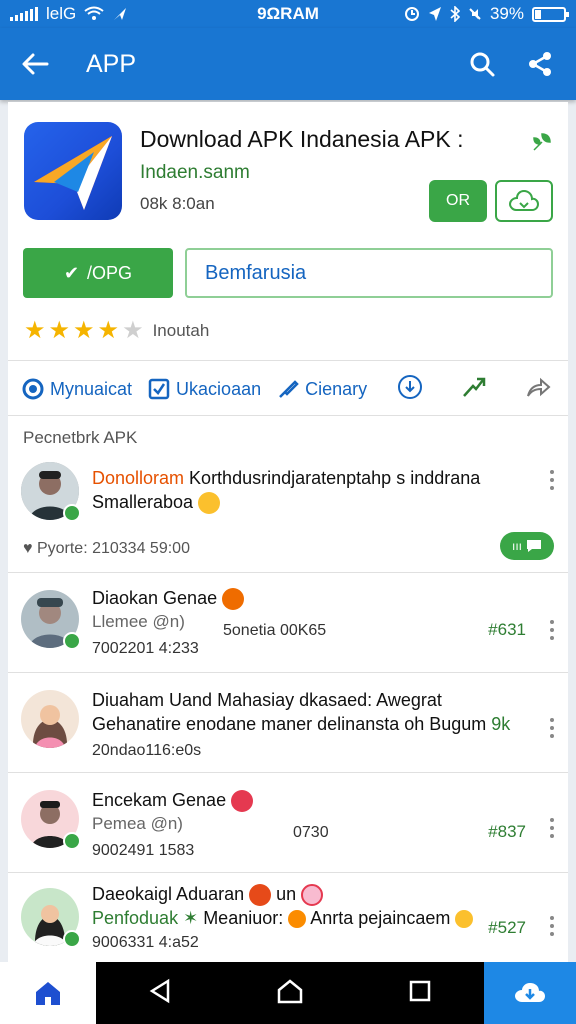  Describe the element at coordinates (138, 478) in the screenshot. I see `post-author: Donolloram` at that location.